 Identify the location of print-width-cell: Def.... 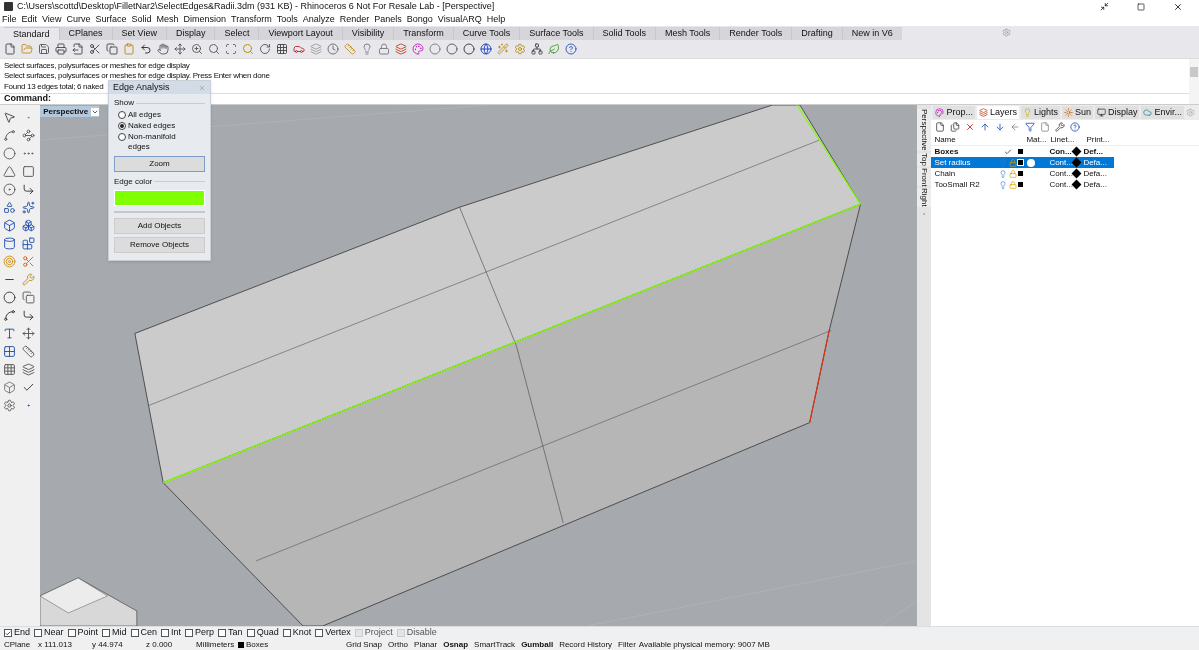
(1093, 151).